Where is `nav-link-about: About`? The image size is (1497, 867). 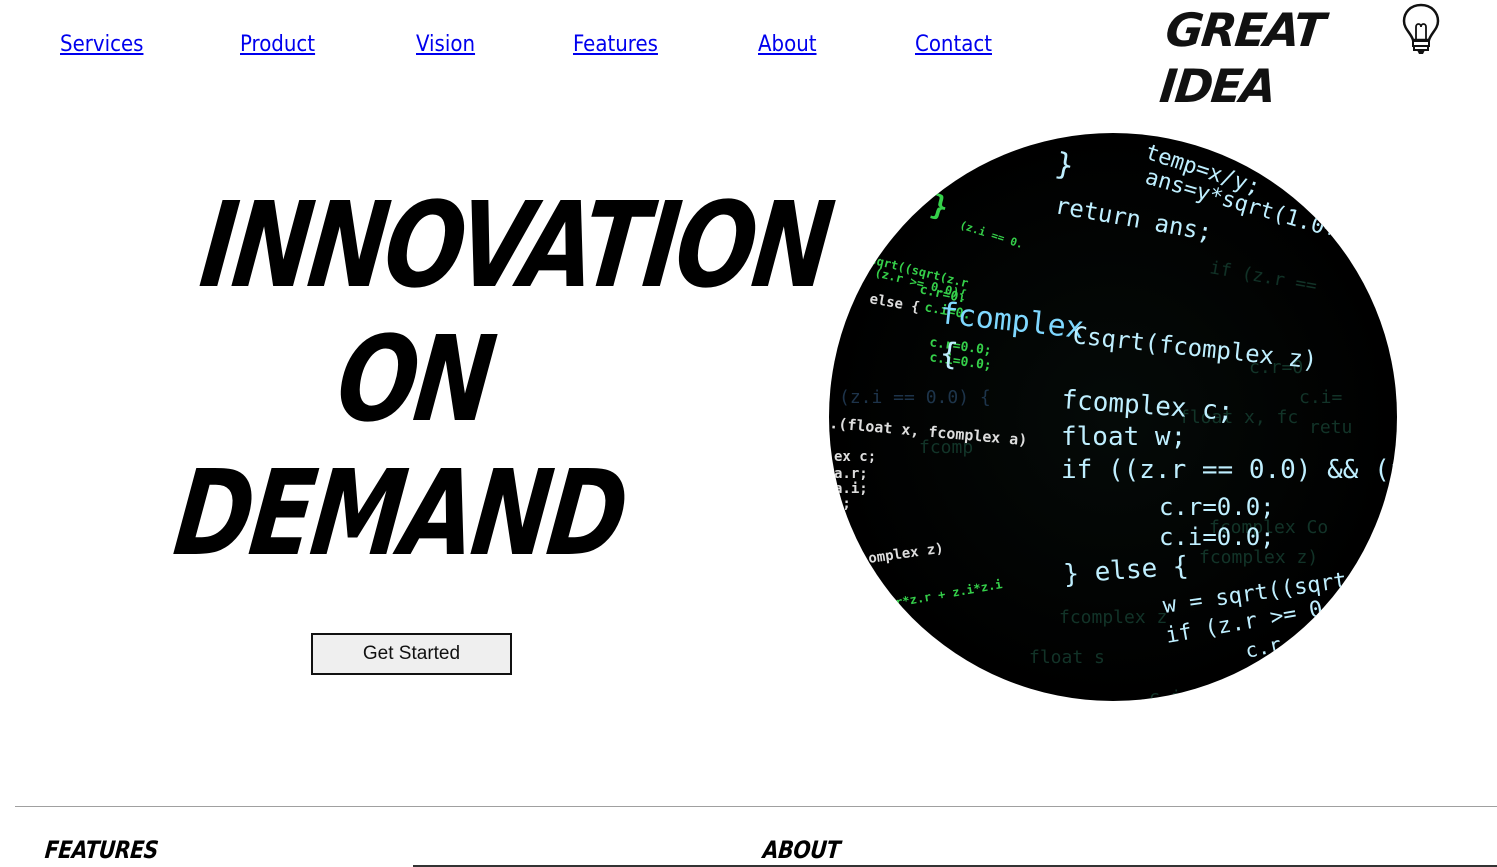
nav-link-about: About is located at coordinates (787, 44).